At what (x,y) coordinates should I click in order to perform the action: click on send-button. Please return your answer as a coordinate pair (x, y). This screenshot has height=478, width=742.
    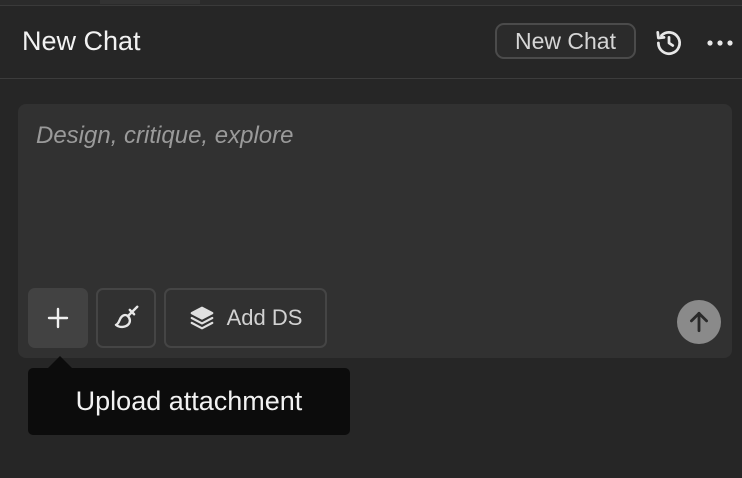
    Looking at the image, I should click on (699, 322).